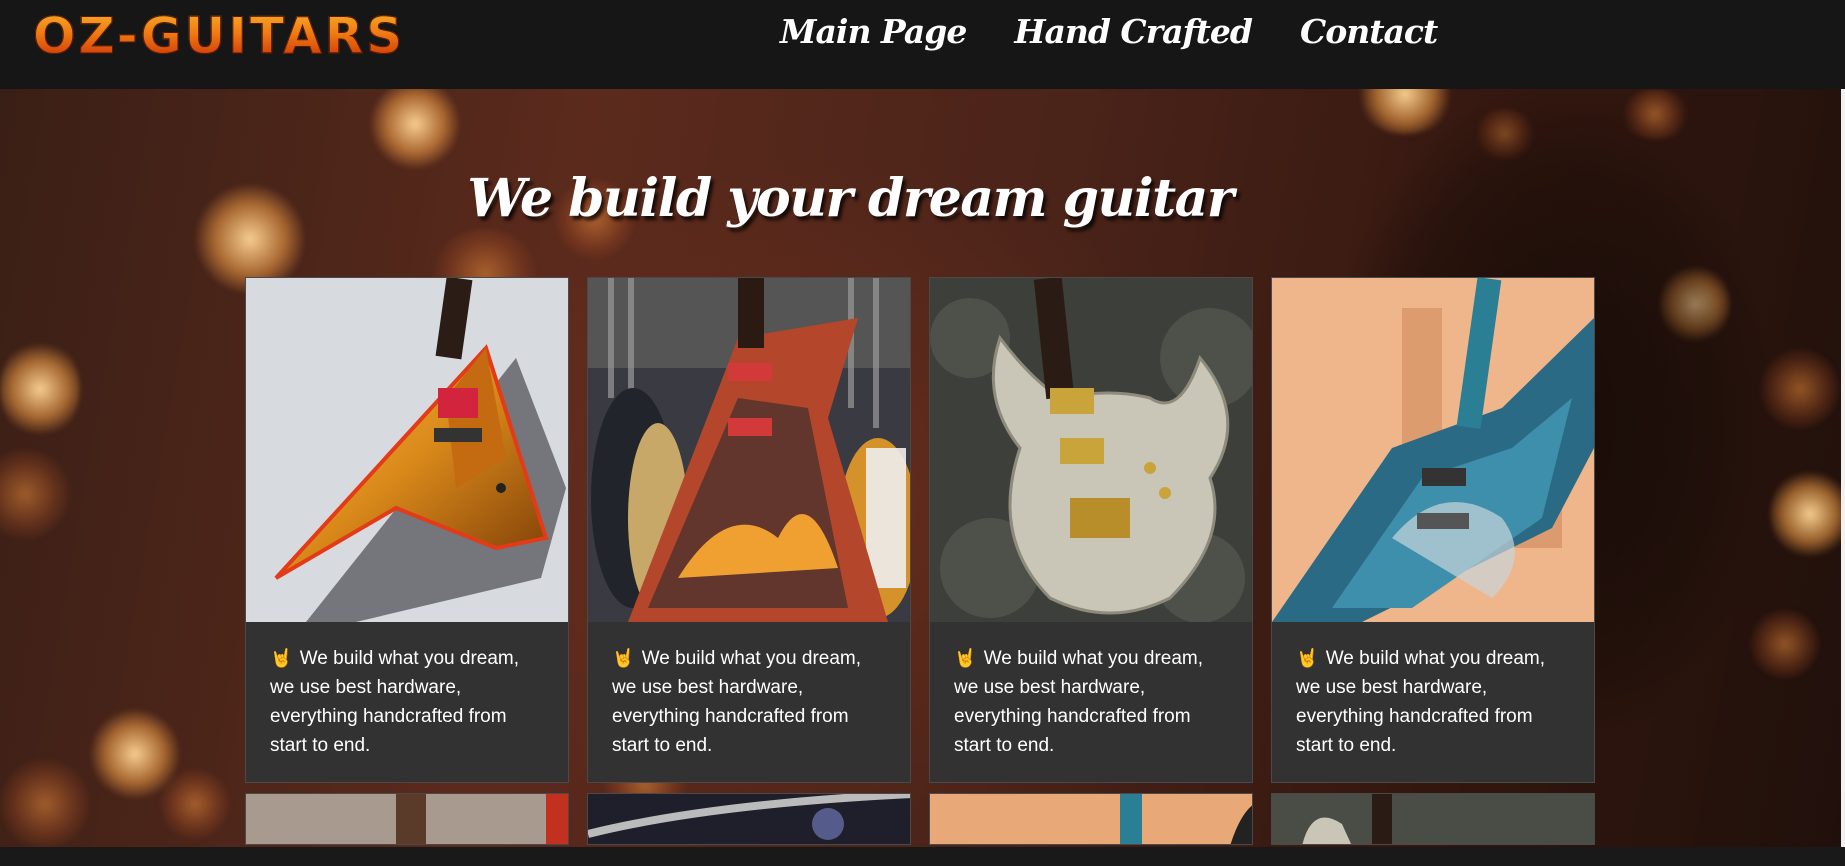 Image resolution: width=1845 pixels, height=866 pixels. I want to click on main-nav: Main Page Hand Crafted Contact, so click(1109, 32).